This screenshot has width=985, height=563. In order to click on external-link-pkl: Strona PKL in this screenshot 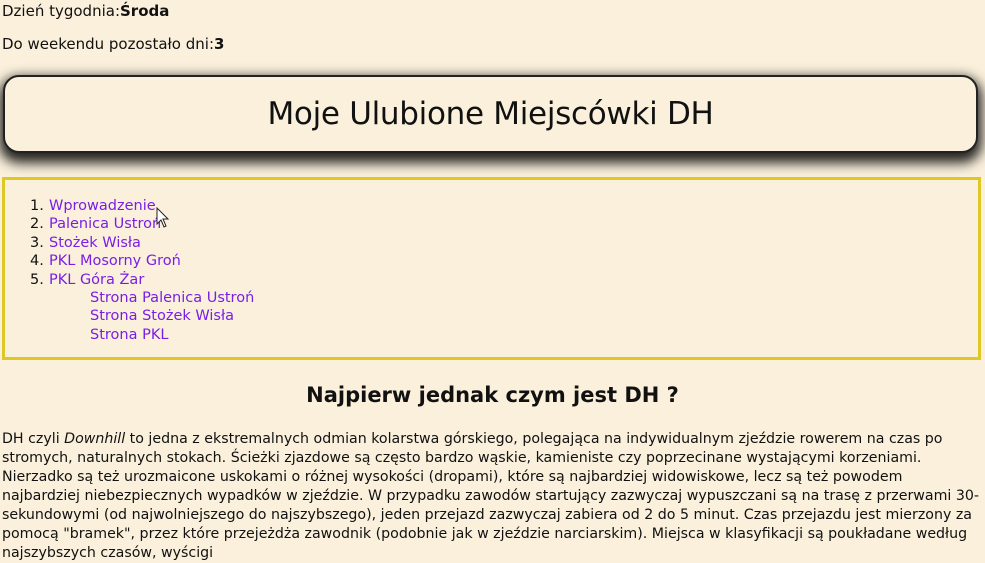, I will do `click(142, 335)`.